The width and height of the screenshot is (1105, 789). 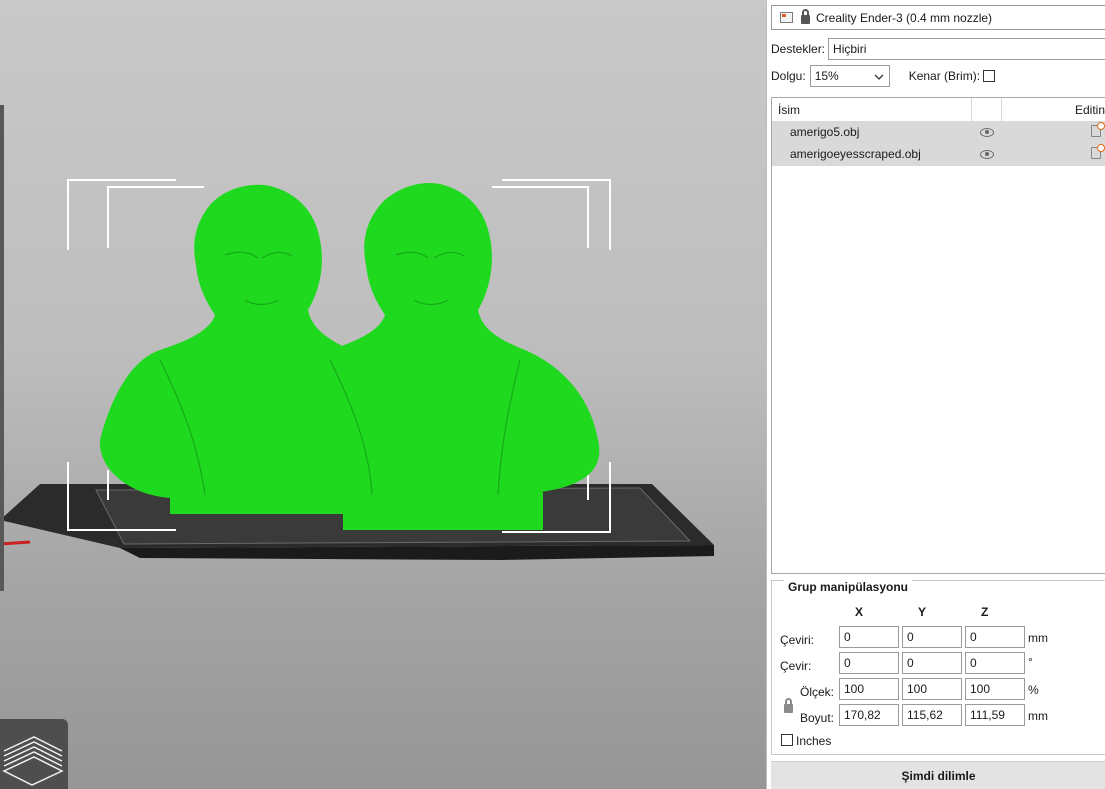 What do you see at coordinates (869, 637) in the screenshot?
I see `translate-x-input: 0` at bounding box center [869, 637].